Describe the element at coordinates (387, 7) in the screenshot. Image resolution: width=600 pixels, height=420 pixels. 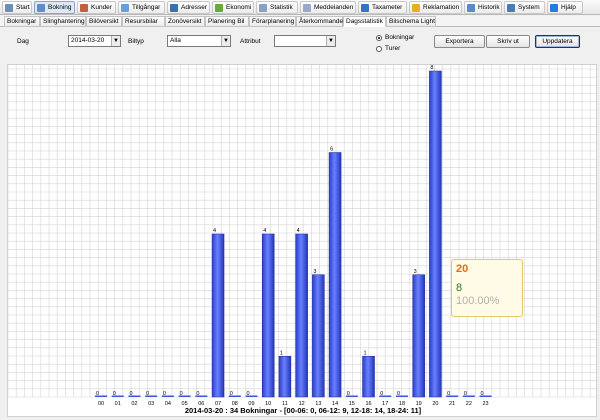
I see `toolbar-label: Taxameter` at that location.